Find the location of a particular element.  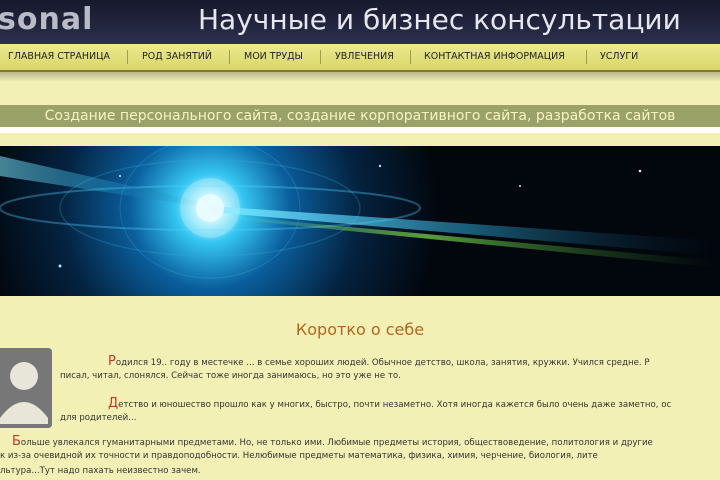

avatar is located at coordinates (26, 388).